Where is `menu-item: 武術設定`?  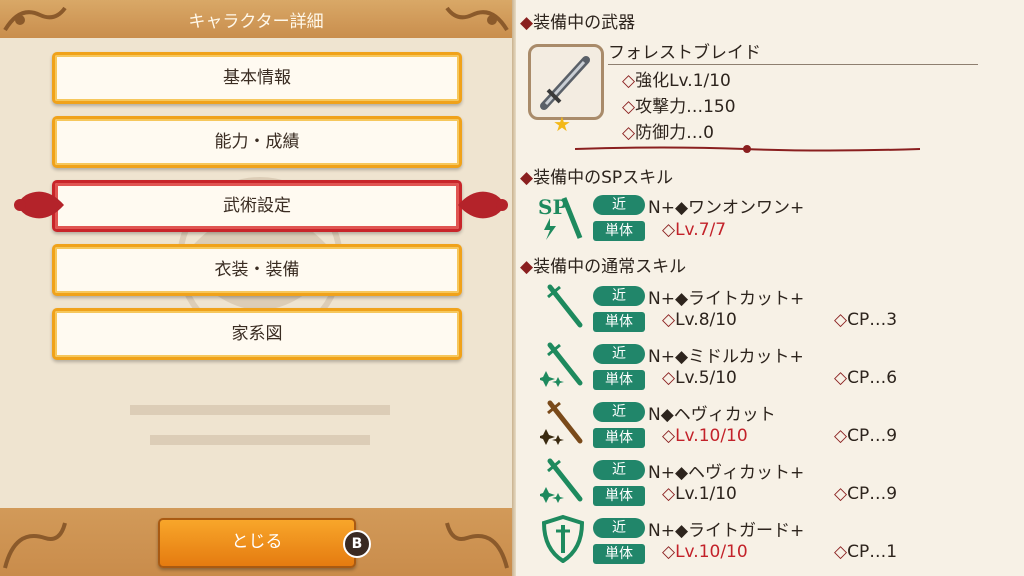 menu-item: 武術設定 is located at coordinates (257, 206).